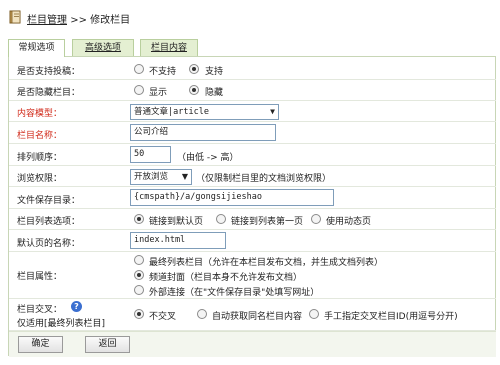 This screenshot has height=365, width=500. Describe the element at coordinates (252, 344) in the screenshot. I see `button-bar` at that location.